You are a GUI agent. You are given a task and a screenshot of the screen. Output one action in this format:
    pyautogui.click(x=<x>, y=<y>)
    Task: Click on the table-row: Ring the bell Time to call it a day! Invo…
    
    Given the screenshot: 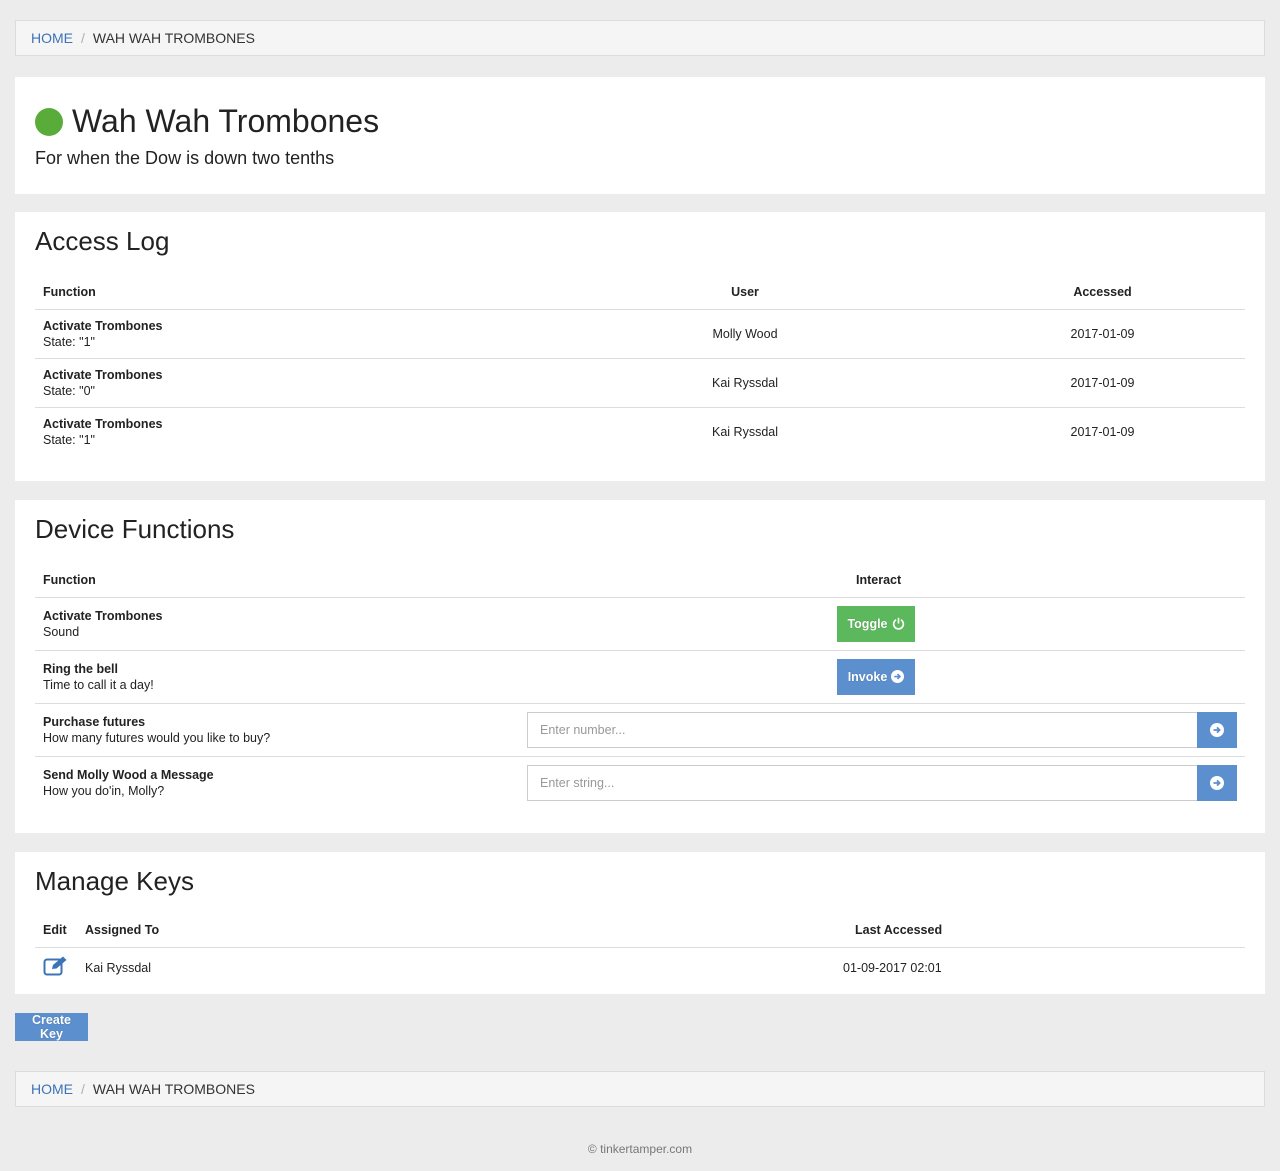 What is the action you would take?
    pyautogui.click(x=640, y=676)
    